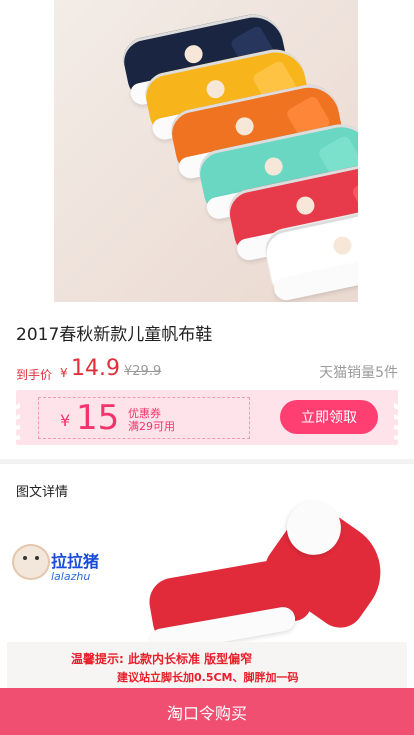  I want to click on brand-name-cn: 拉拉猪, so click(75, 561).